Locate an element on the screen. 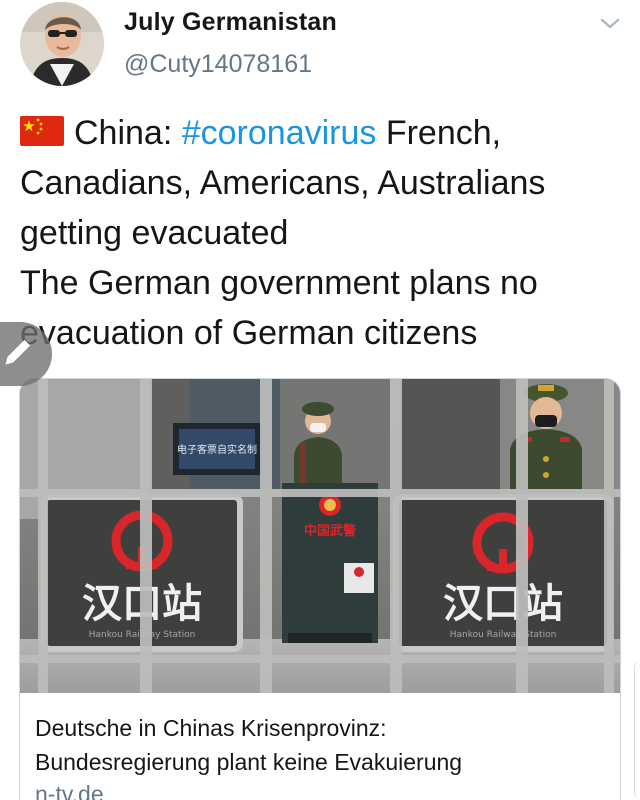 This screenshot has width=640, height=800. screen-text: 电子客票自实名制 is located at coordinates (217, 449).